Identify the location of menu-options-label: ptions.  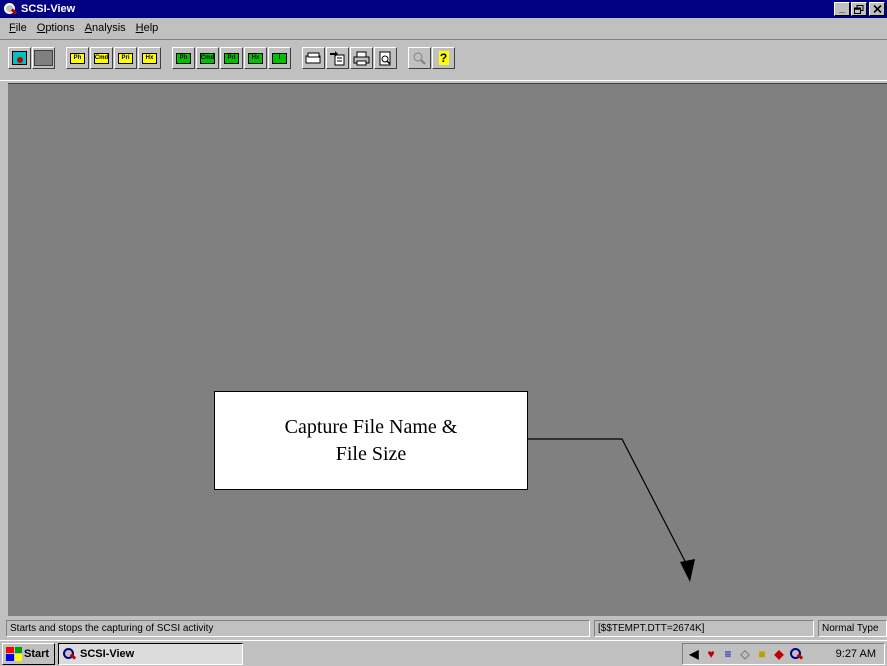
(60, 27).